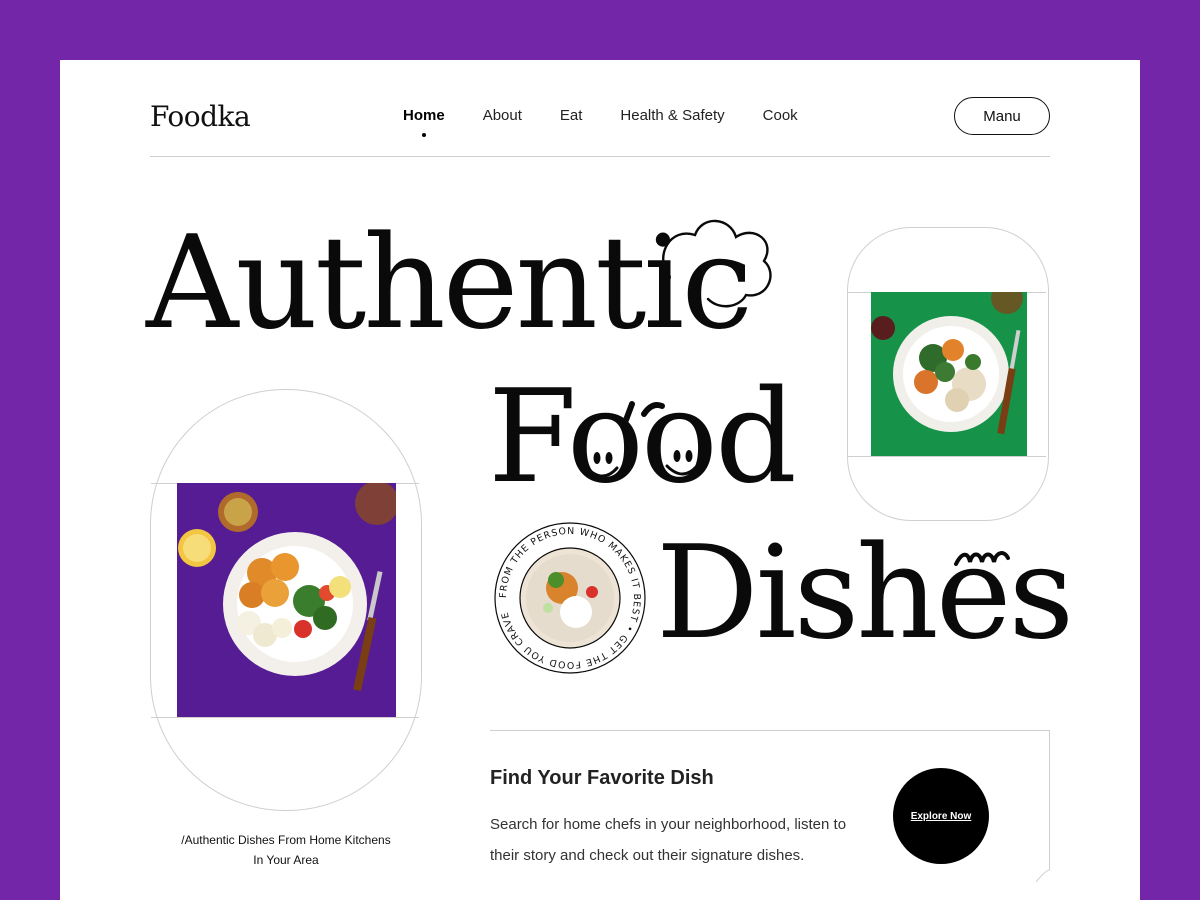  Describe the element at coordinates (642, 464) in the screenshot. I see `smiley-faces-icon` at that location.